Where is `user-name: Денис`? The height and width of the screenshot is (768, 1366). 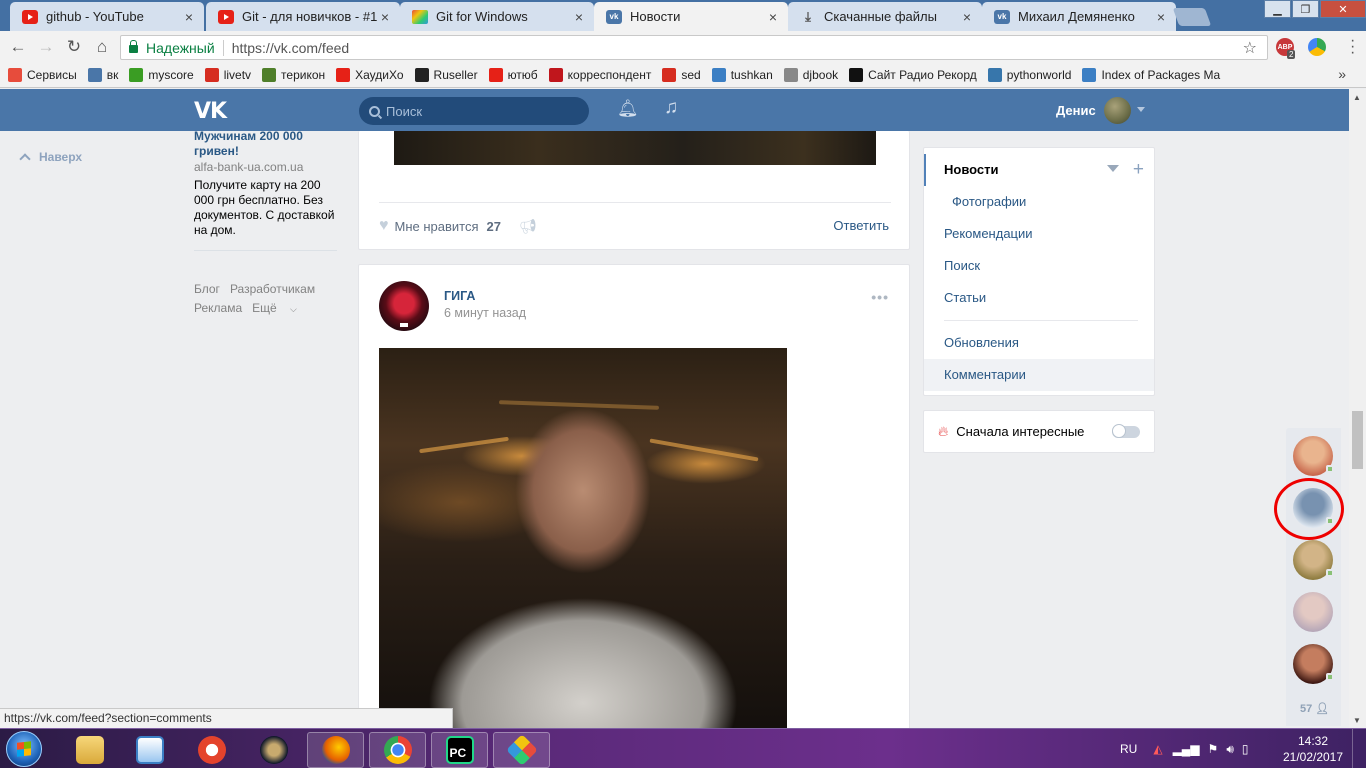 user-name: Денис is located at coordinates (1076, 110).